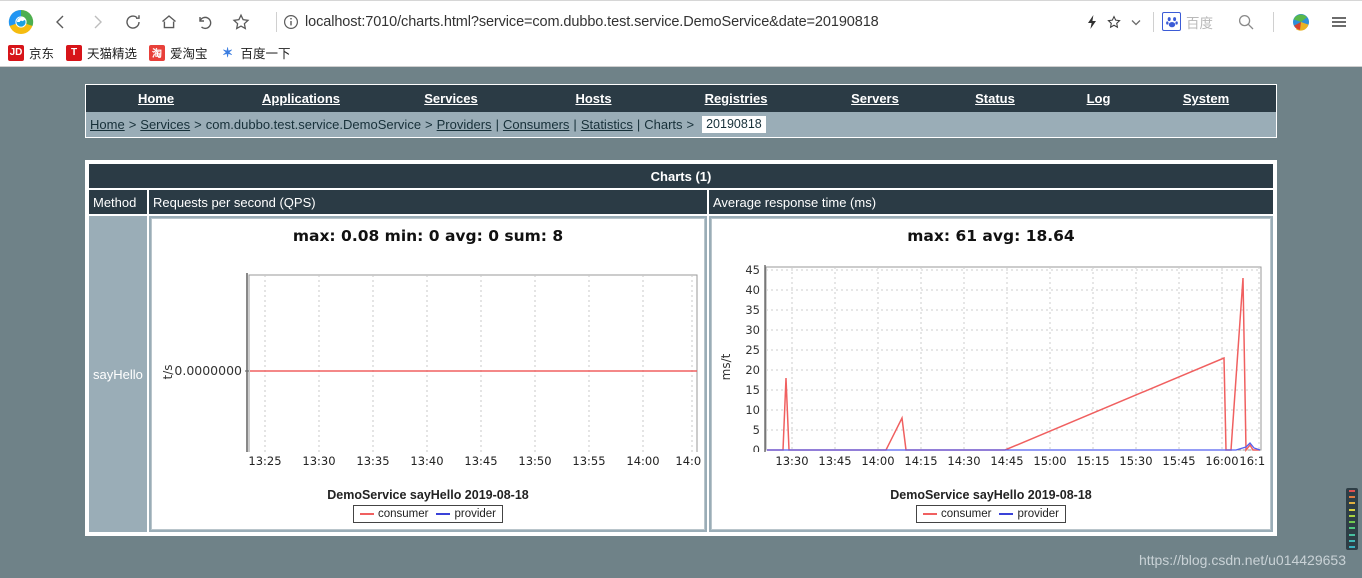 This screenshot has height=578, width=1362. What do you see at coordinates (1273, 21) in the screenshot?
I see `tools-divider` at bounding box center [1273, 21].